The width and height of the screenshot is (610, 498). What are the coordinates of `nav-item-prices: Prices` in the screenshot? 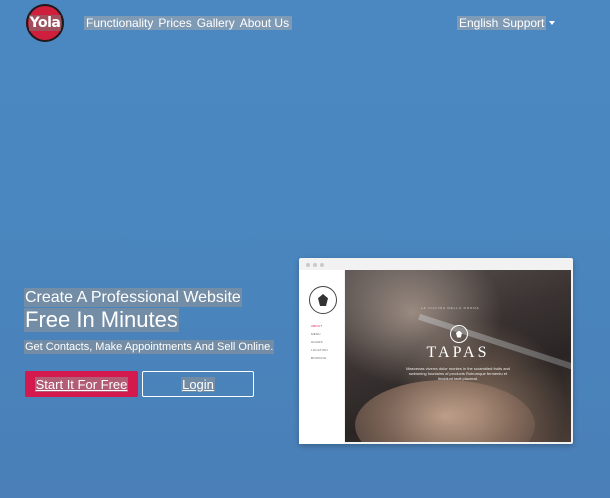 It's located at (175, 23).